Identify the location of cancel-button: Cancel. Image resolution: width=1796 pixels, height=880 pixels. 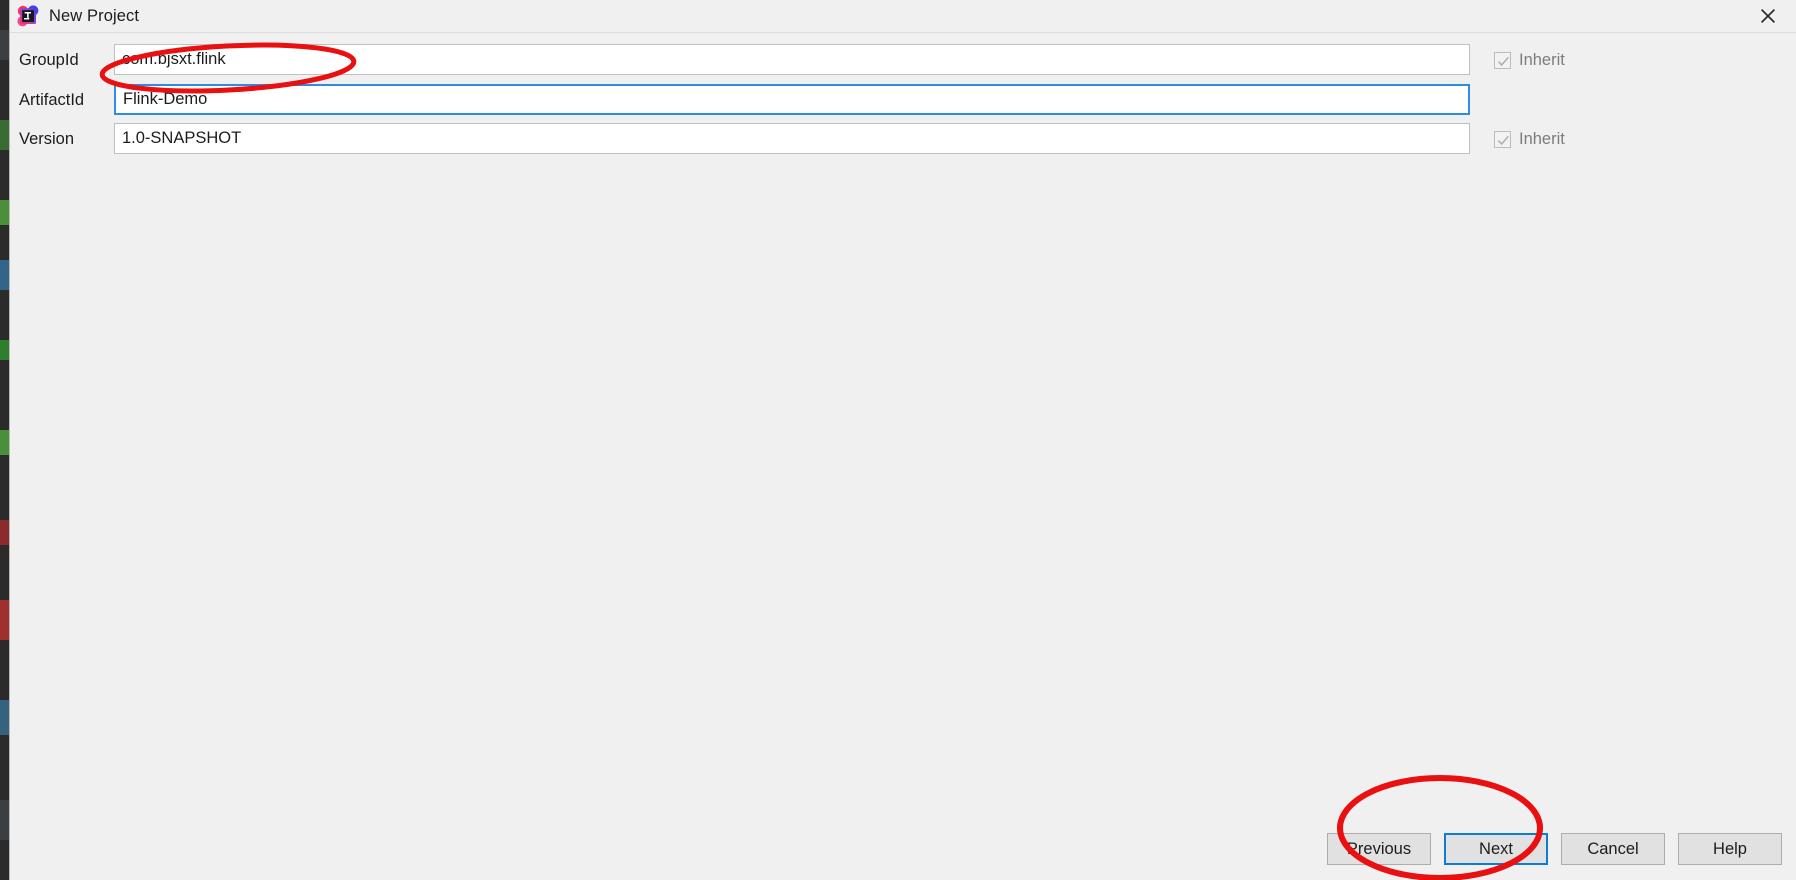
(1613, 849).